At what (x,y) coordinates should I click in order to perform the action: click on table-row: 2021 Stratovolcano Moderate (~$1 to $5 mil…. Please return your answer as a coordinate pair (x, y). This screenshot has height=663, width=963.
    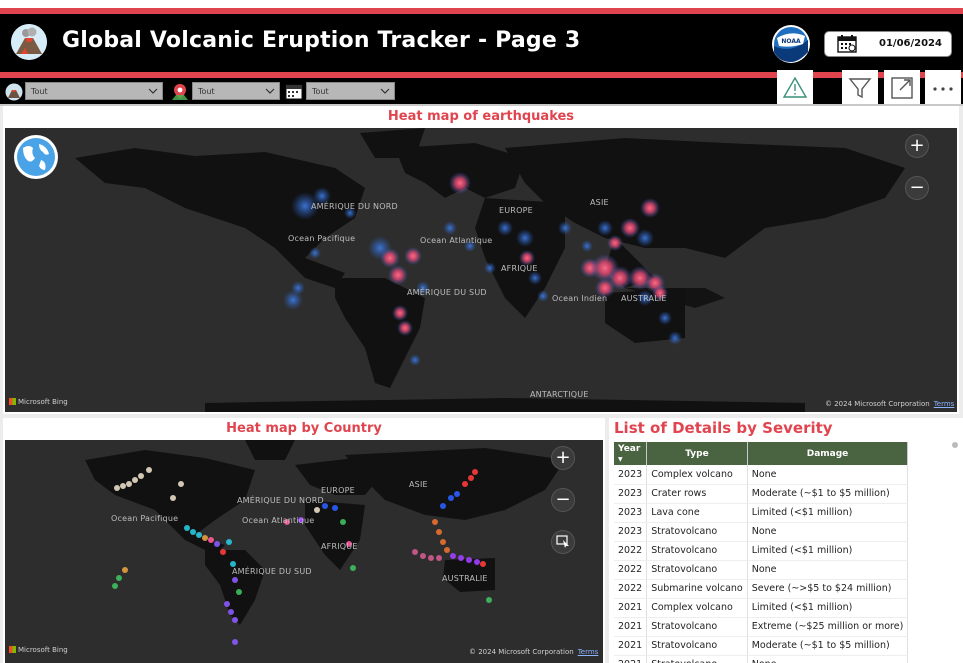
    Looking at the image, I should click on (761, 646).